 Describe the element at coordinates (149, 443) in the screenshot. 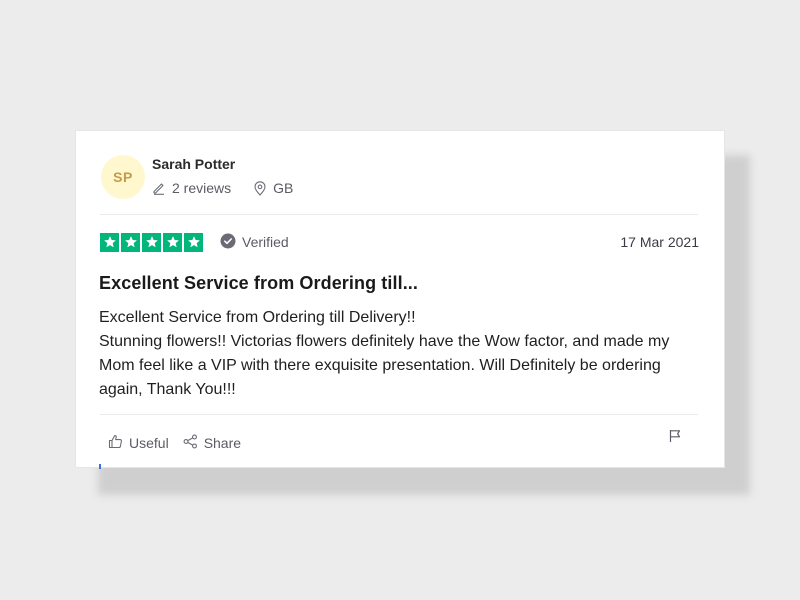

I see `useful-label: Useful` at that location.